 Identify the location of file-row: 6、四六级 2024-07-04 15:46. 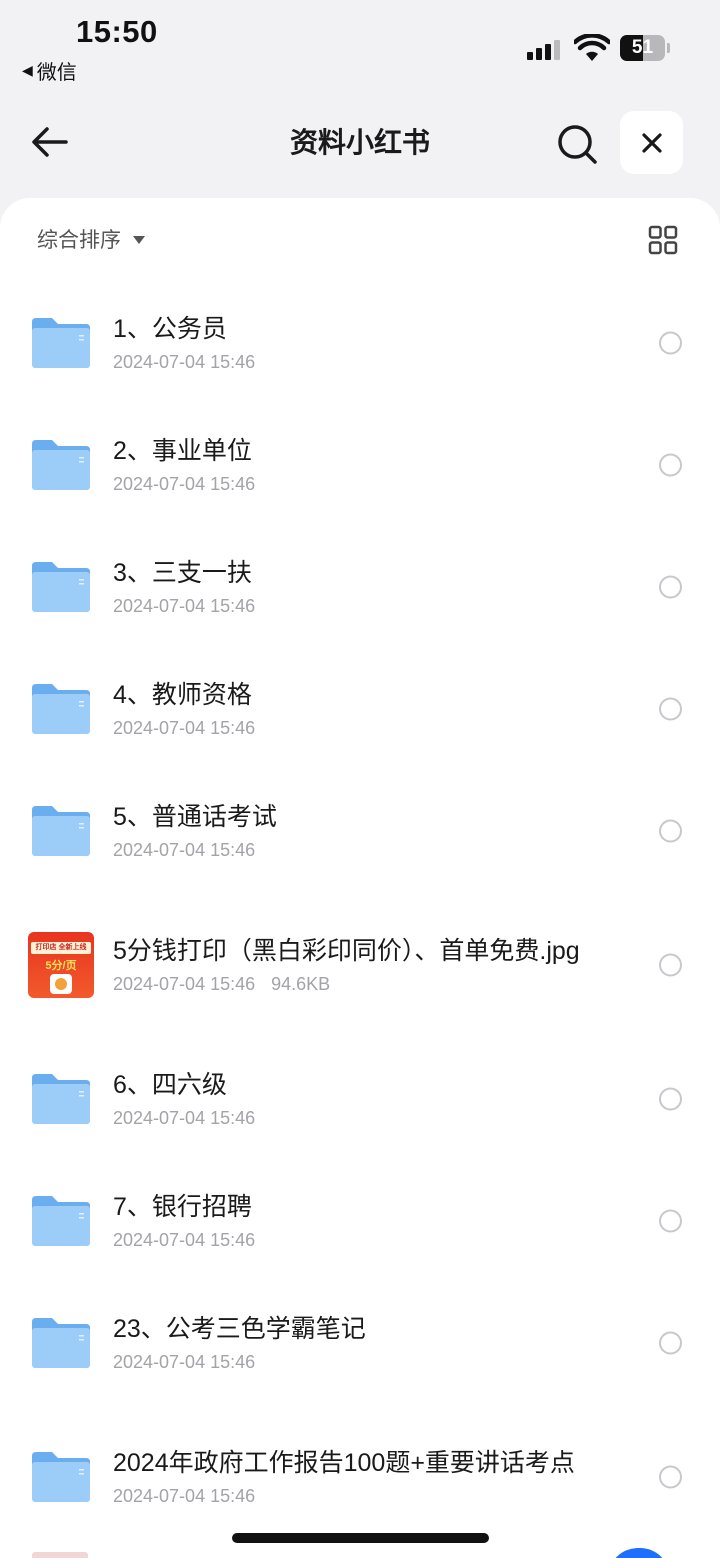
(360, 1099).